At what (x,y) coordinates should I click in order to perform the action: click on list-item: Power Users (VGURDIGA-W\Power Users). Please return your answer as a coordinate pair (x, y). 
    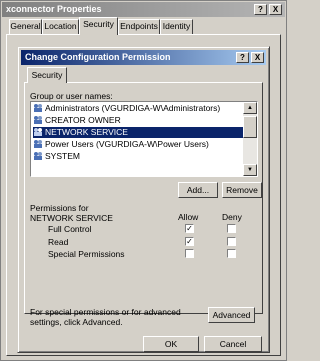
    Looking at the image, I should click on (138, 144).